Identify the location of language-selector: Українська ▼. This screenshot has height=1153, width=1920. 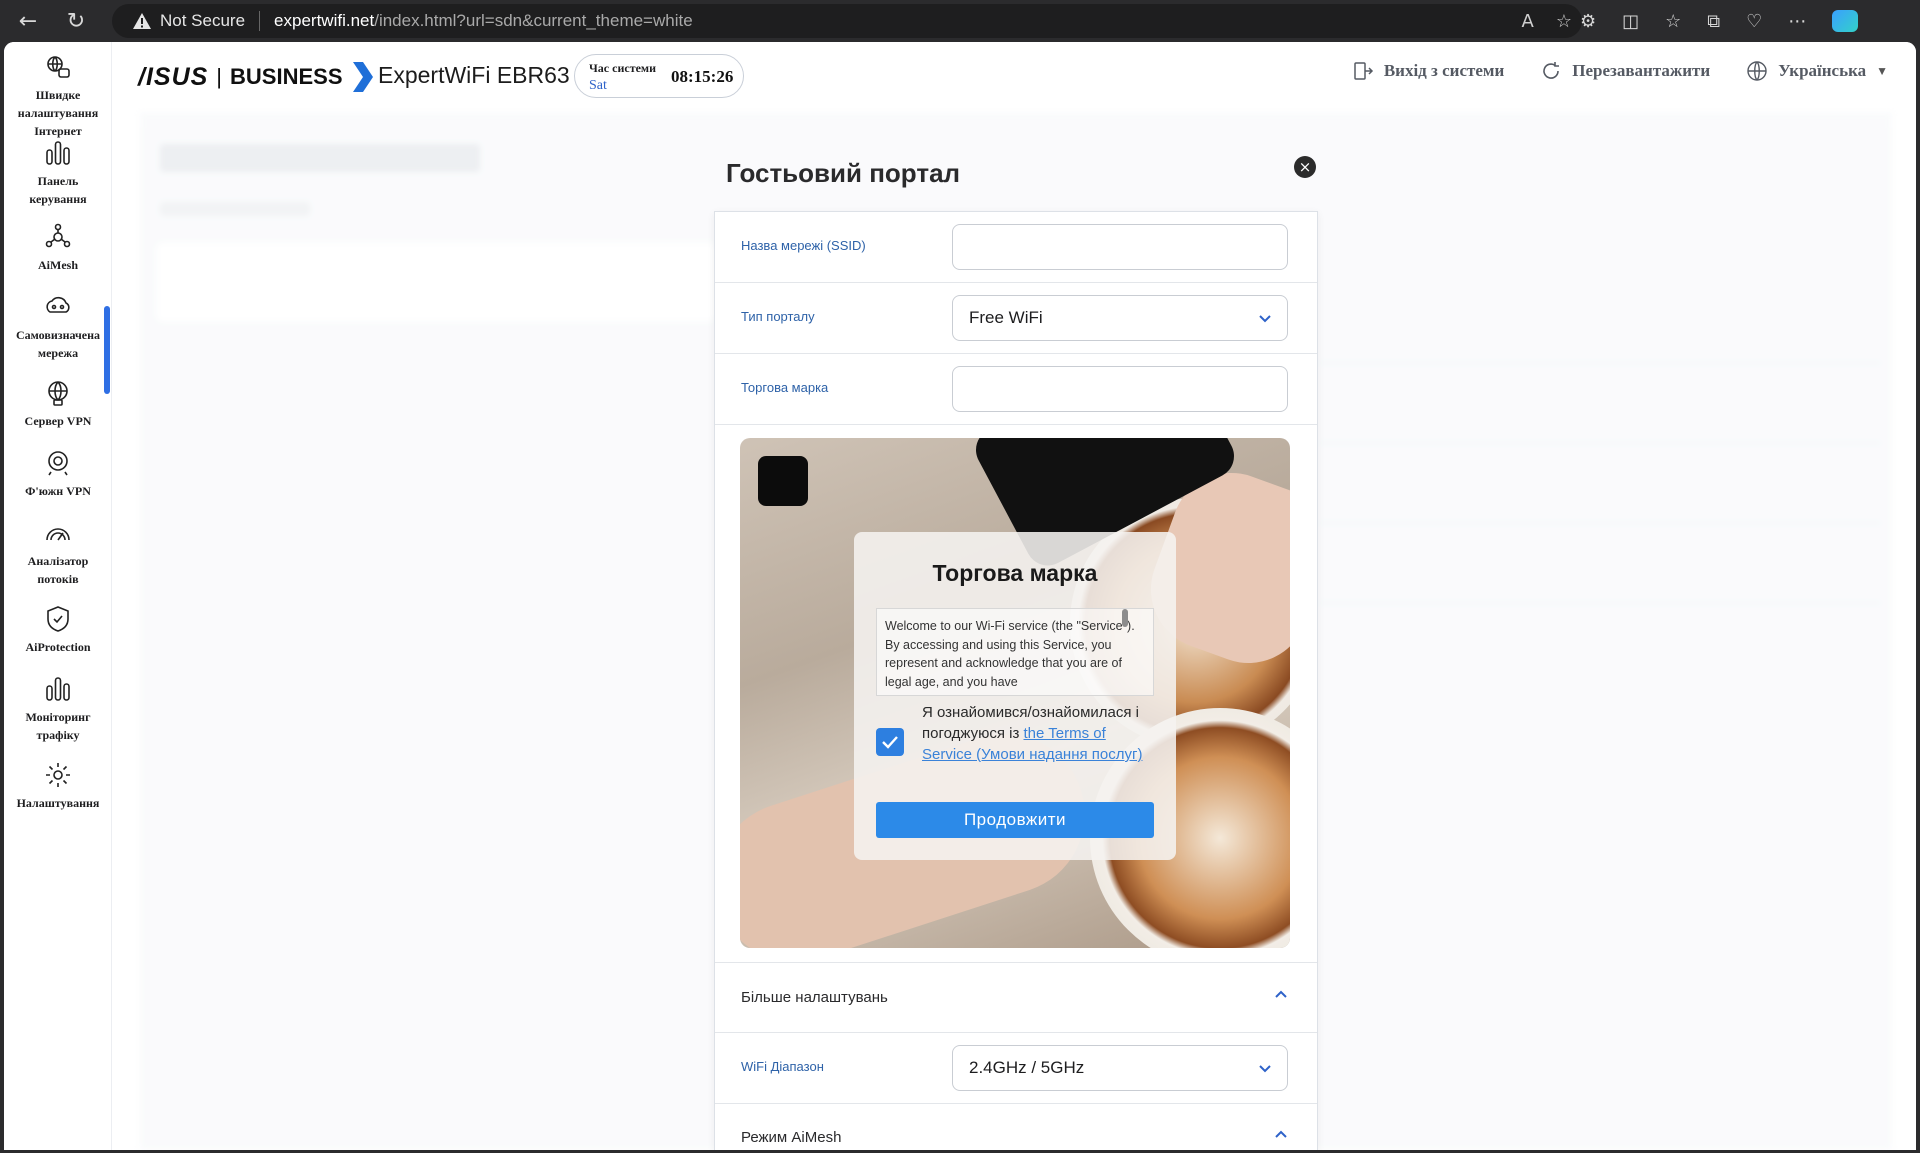
(1817, 71).